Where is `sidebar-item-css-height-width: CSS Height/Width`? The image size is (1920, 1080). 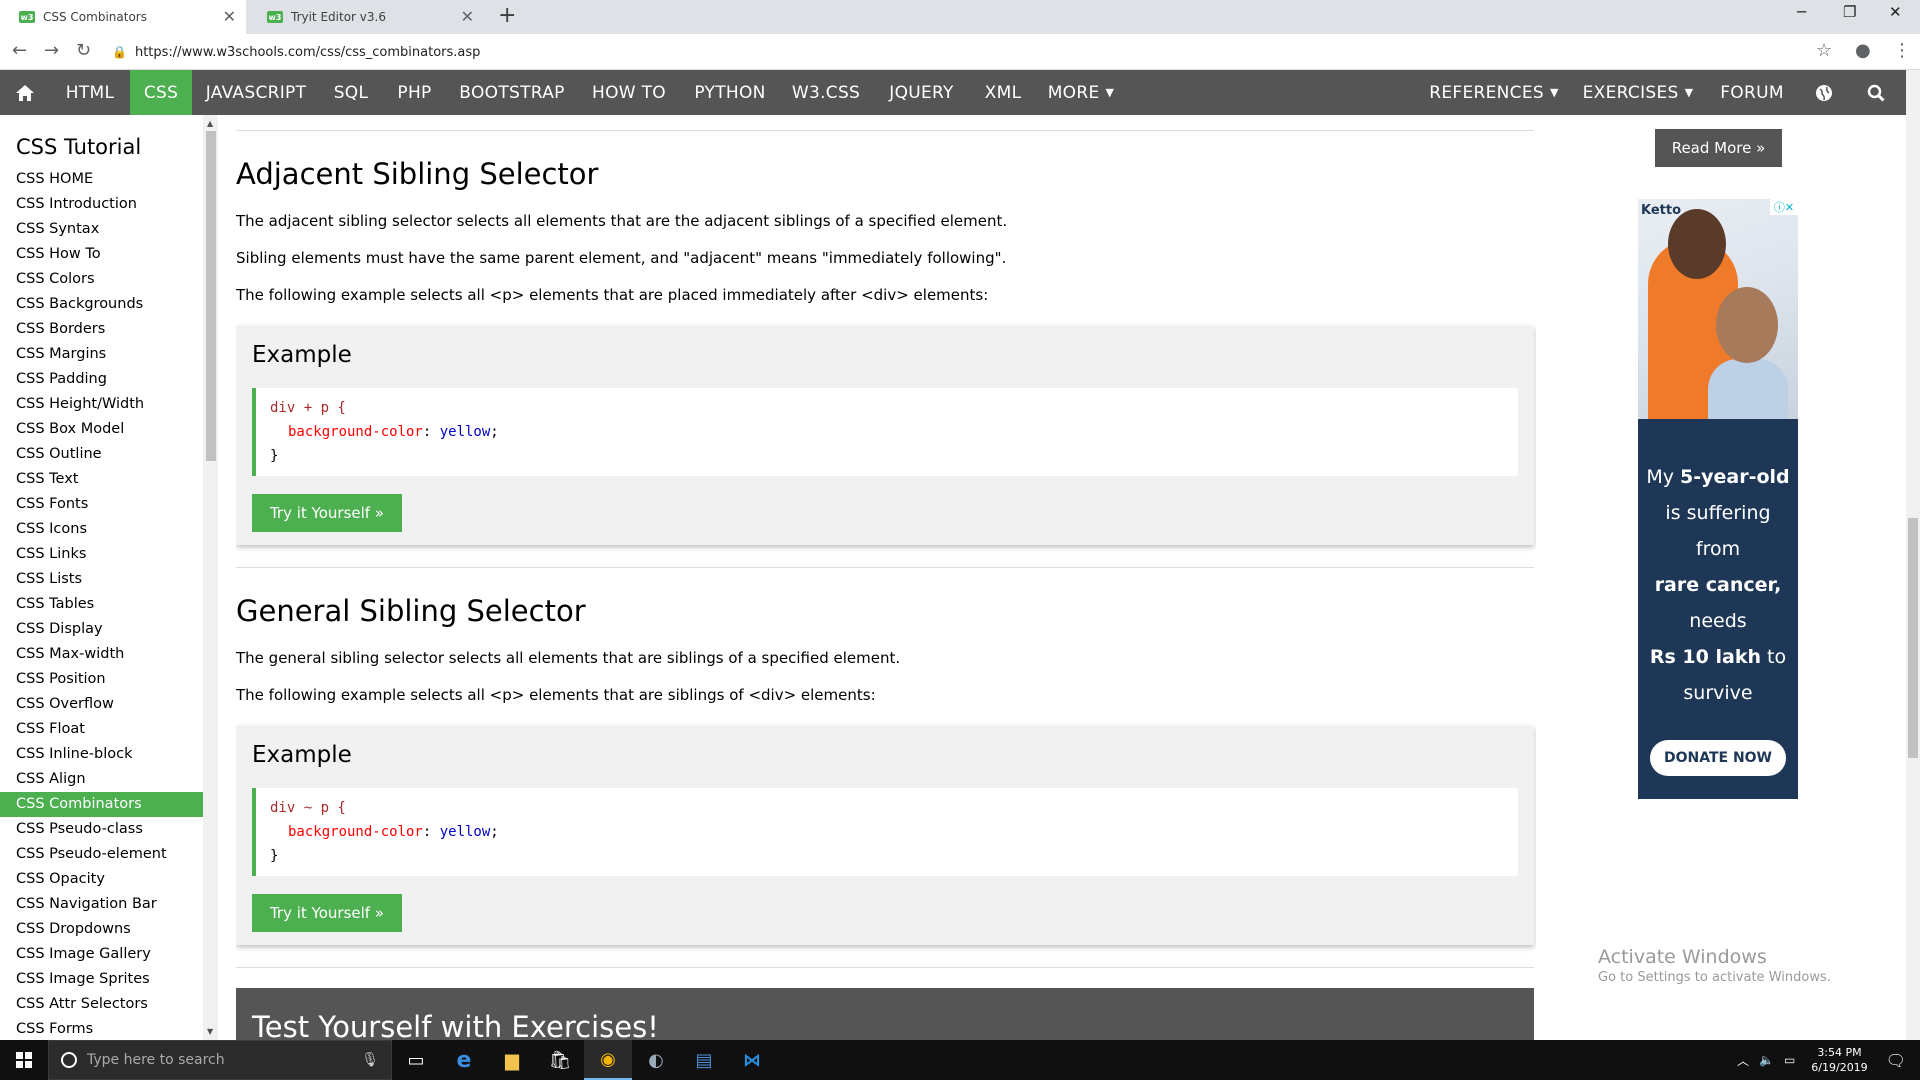
sidebar-item-css-height-width: CSS Height/Width is located at coordinates (101, 404).